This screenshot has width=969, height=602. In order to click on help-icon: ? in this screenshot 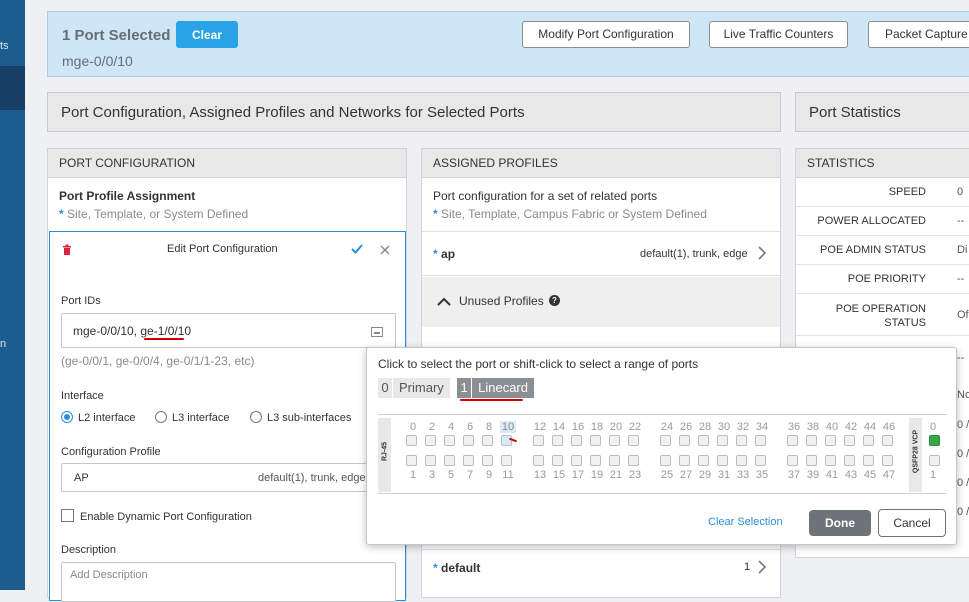, I will do `click(554, 300)`.